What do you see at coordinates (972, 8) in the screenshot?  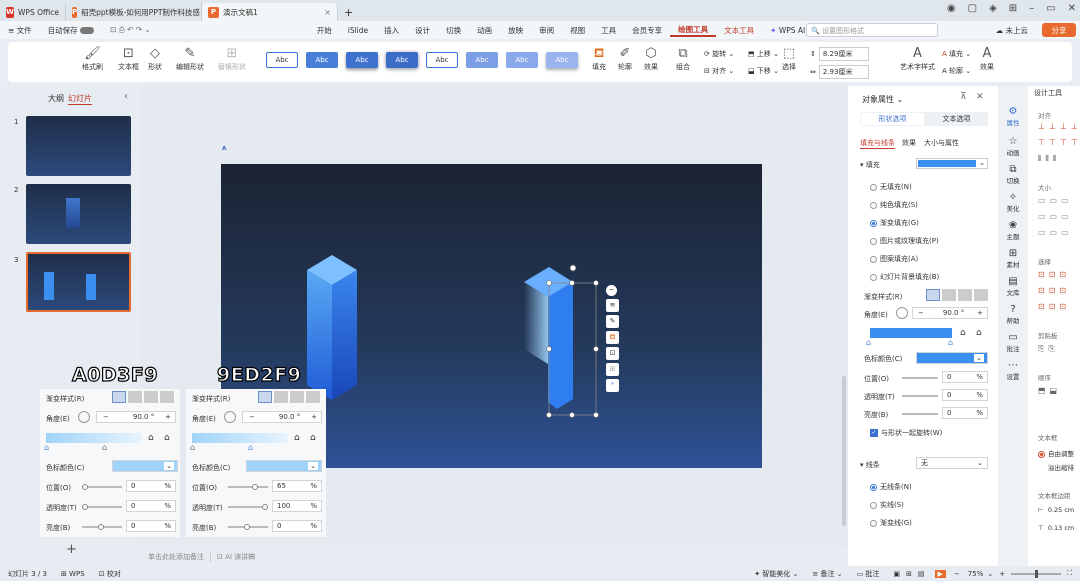 I see `restore-icon: ▢` at bounding box center [972, 8].